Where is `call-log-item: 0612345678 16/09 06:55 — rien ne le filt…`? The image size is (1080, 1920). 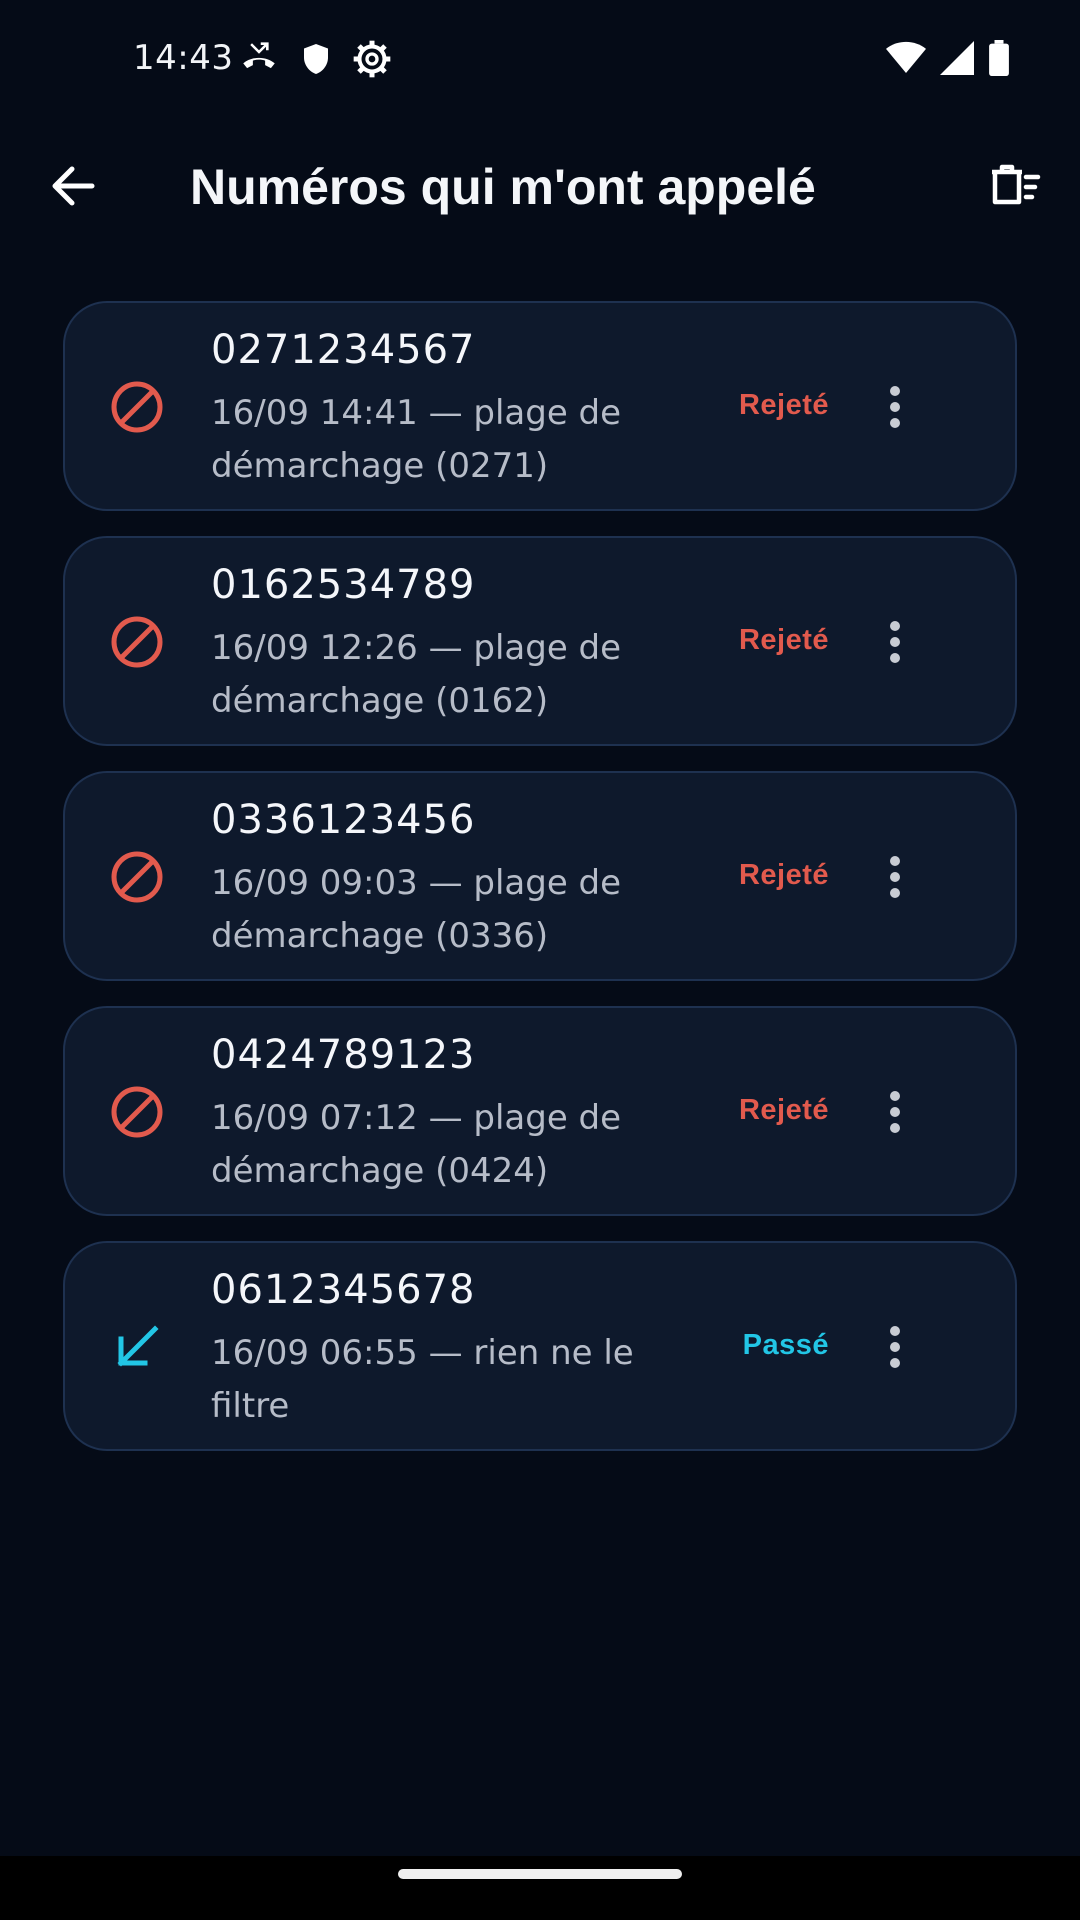
call-log-item: 0612345678 16/09 06:55 — rien ne le filt… is located at coordinates (540, 1346).